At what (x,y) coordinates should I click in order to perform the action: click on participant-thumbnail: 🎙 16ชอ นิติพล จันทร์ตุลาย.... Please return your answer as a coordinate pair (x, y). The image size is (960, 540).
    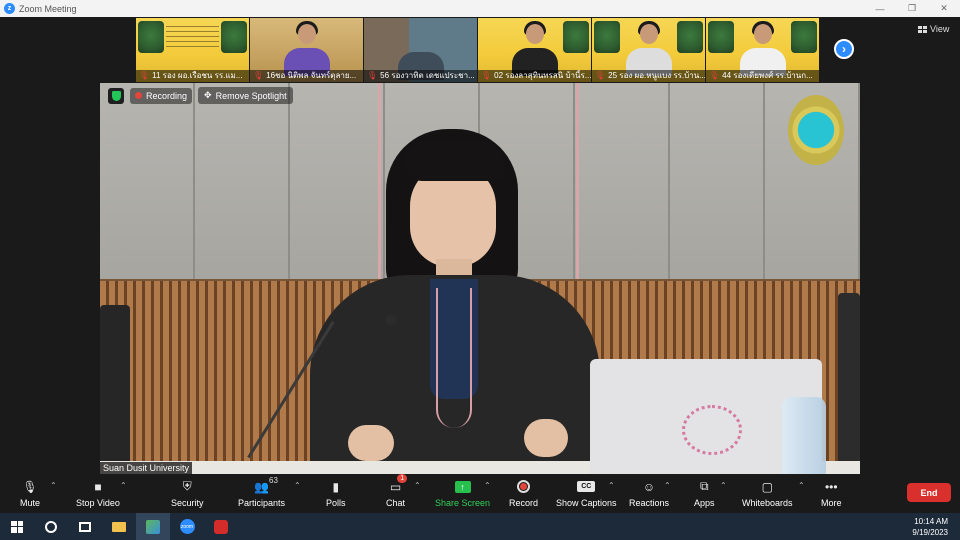
    Looking at the image, I should click on (306, 50).